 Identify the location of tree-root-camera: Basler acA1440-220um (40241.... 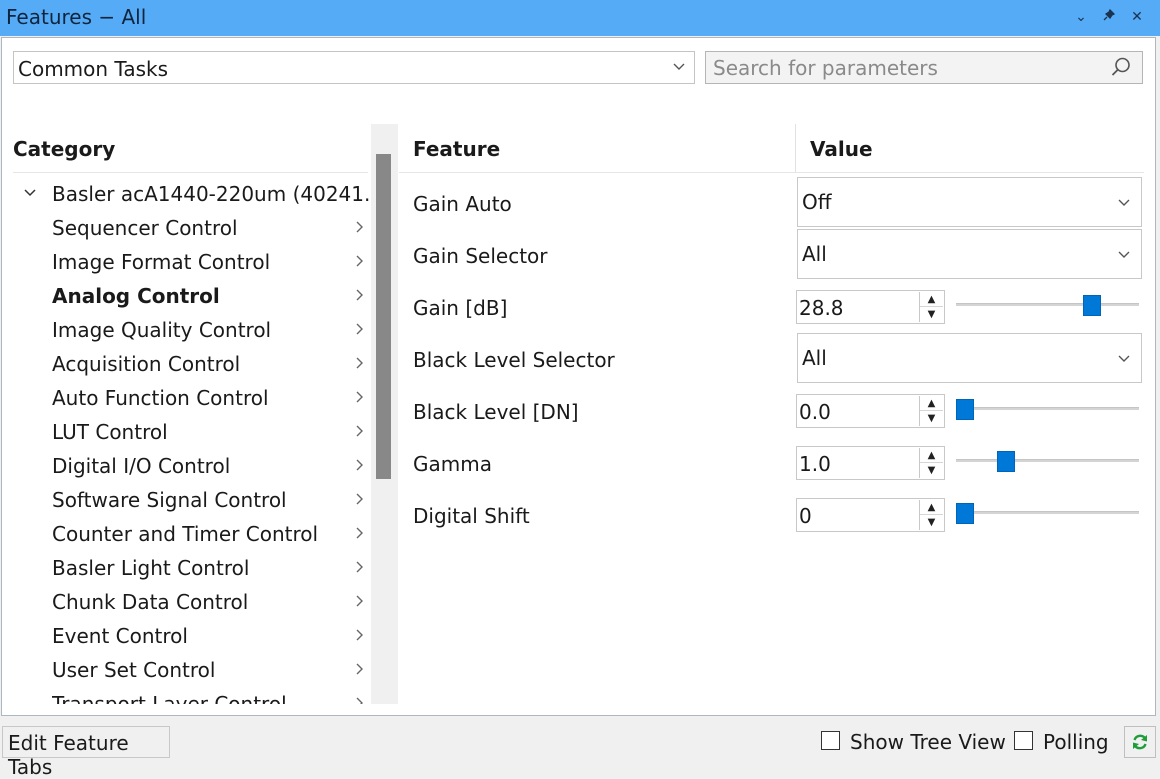
(211, 194).